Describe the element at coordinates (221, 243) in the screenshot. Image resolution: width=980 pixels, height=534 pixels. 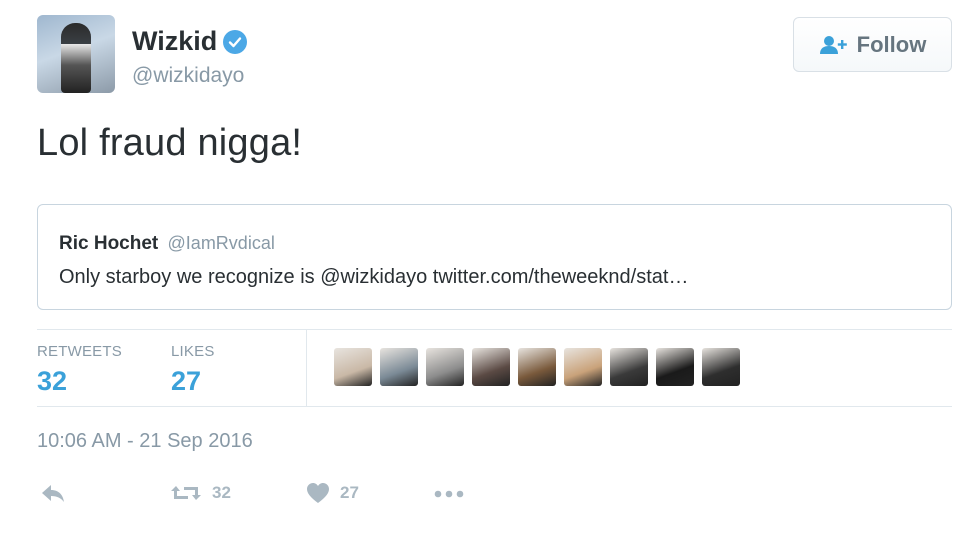
I see `quoted-author-handle: @IamRvdical` at that location.